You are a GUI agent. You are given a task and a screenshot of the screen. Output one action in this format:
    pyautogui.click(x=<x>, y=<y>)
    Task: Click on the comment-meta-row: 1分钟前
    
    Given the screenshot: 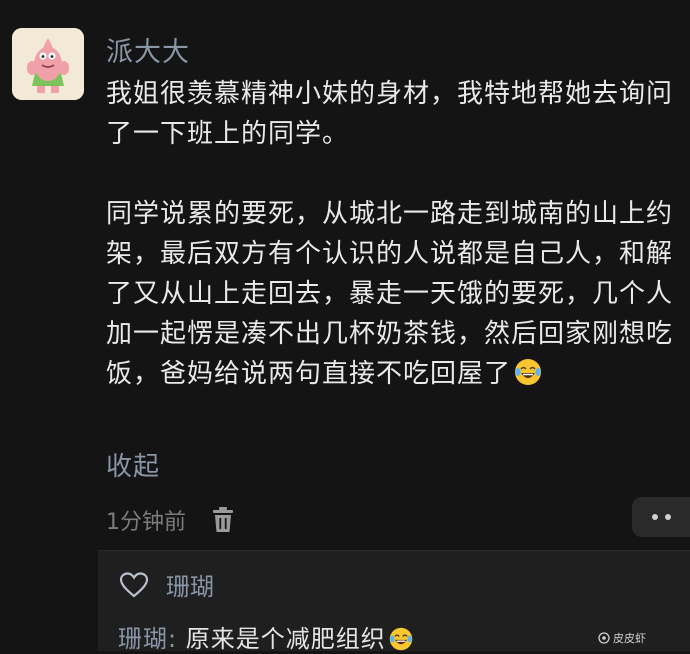 What is the action you would take?
    pyautogui.click(x=170, y=520)
    